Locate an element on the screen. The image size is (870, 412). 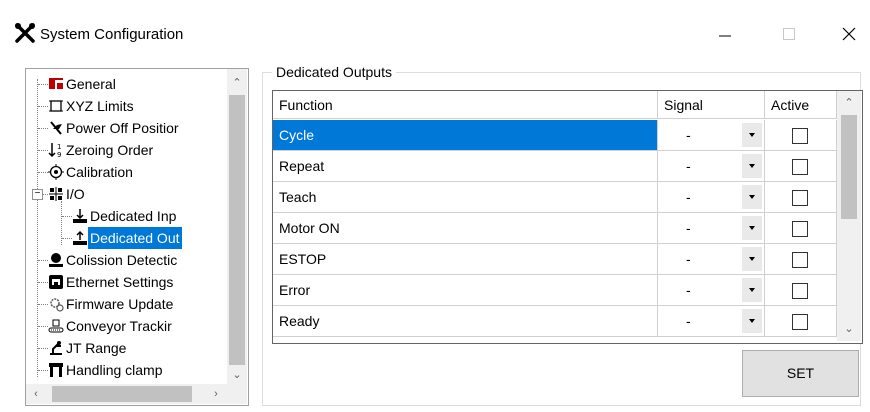
tree-item-power-off-position: Power Off Positior is located at coordinates (126, 128).